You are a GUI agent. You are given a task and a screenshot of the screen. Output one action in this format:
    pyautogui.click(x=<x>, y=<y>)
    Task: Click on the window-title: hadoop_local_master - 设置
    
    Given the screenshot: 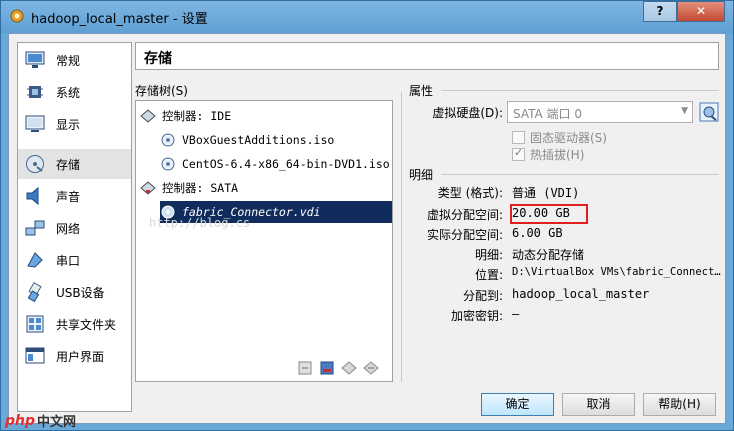 What is the action you would take?
    pyautogui.click(x=119, y=19)
    